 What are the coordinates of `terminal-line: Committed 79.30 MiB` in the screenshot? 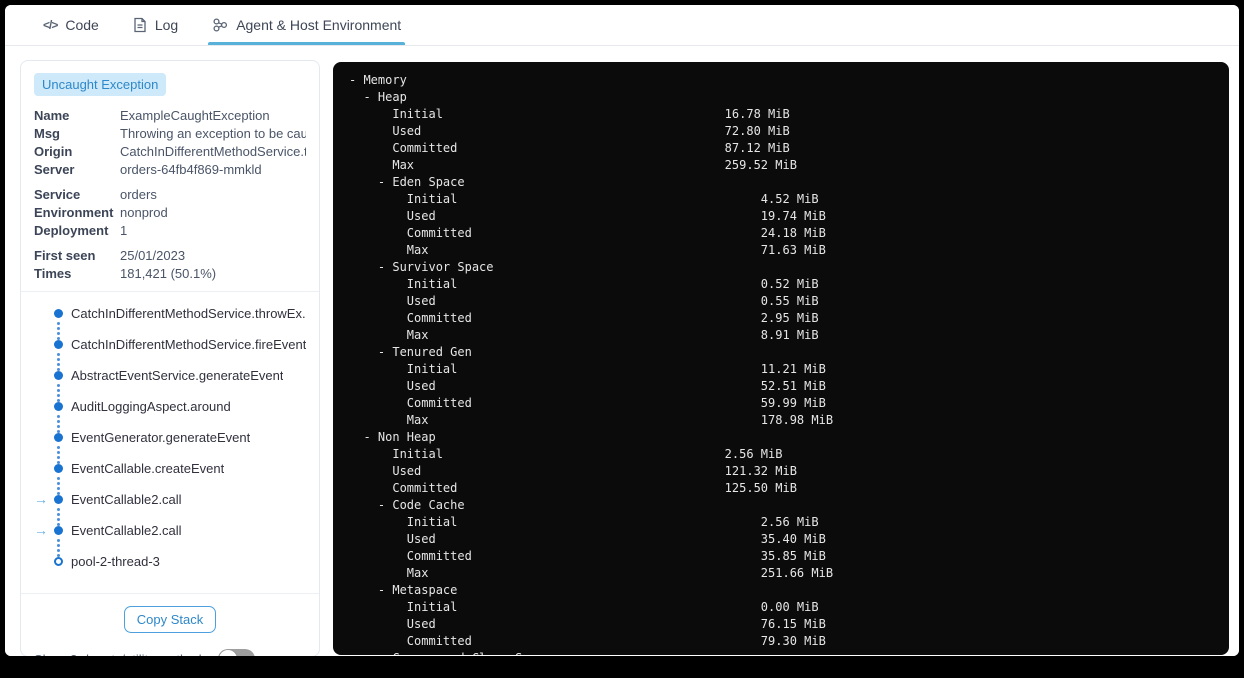 It's located at (781, 641).